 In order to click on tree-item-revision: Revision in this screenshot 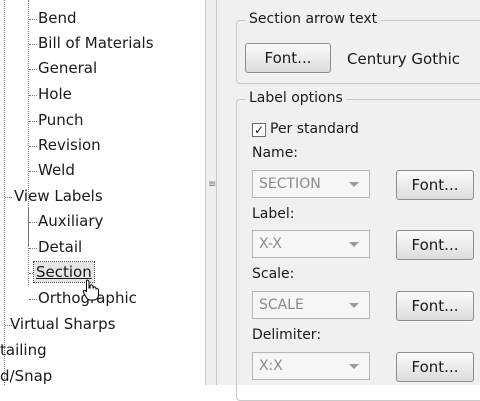, I will do `click(69, 145)`.